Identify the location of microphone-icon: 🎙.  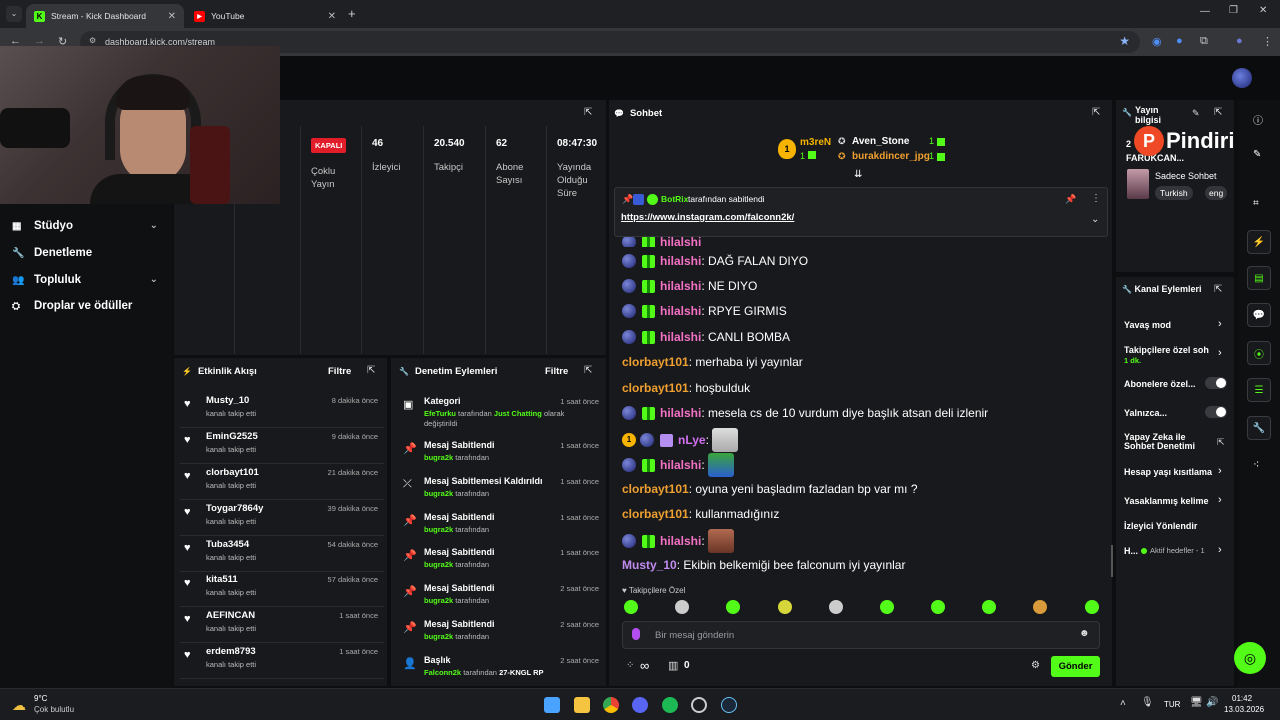
(1147, 702).